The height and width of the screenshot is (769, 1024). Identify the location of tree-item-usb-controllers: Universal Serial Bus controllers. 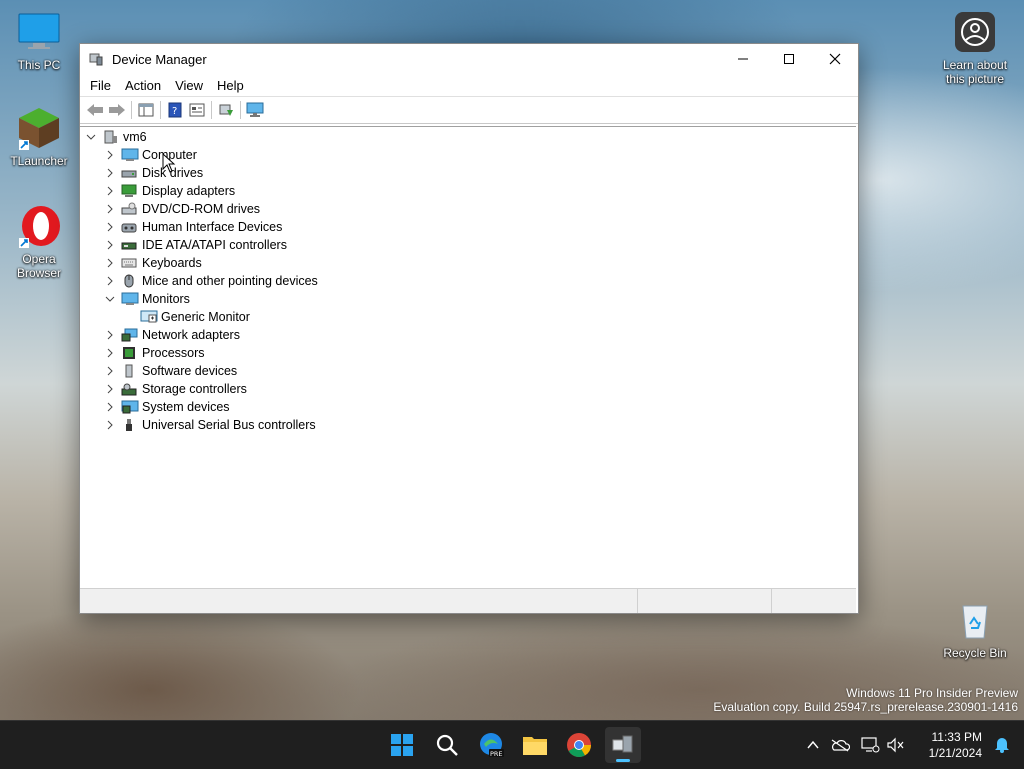
(209, 425).